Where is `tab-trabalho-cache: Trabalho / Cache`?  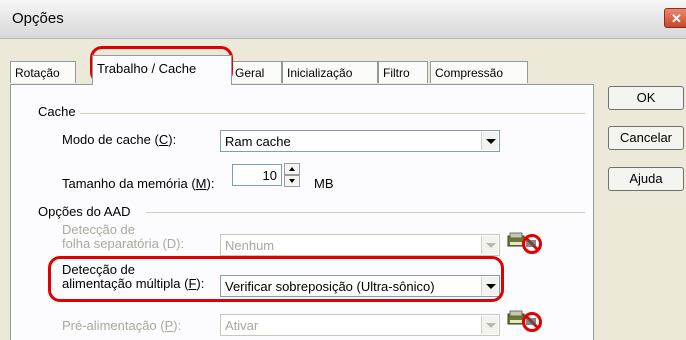 tab-trabalho-cache: Trabalho / Cache is located at coordinates (162, 70).